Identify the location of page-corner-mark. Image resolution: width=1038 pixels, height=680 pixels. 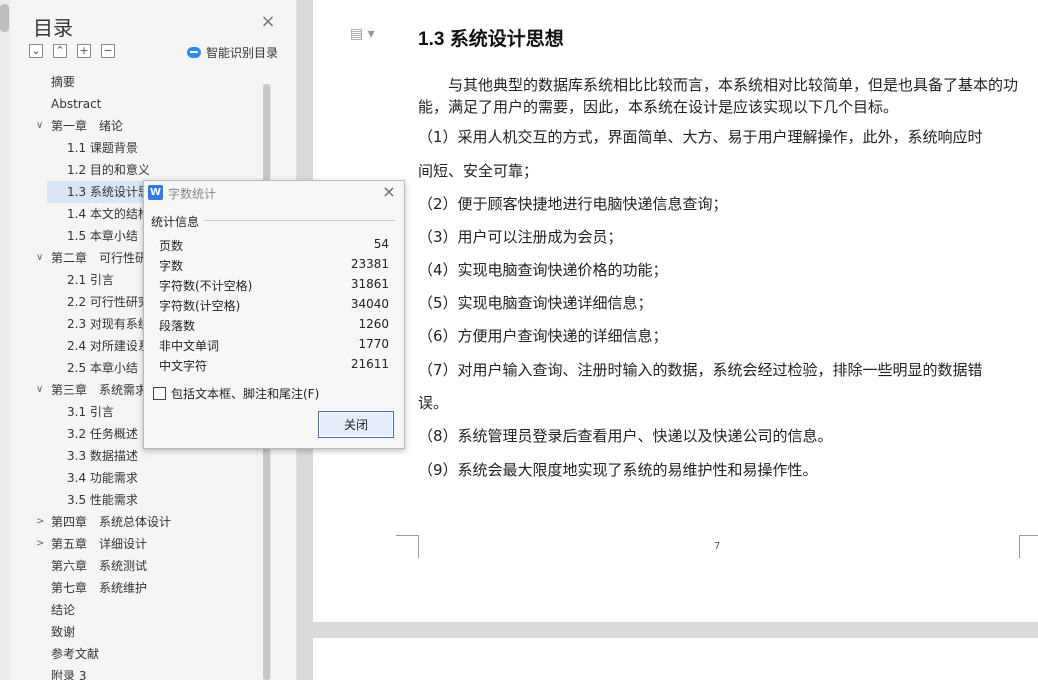
(407, 546).